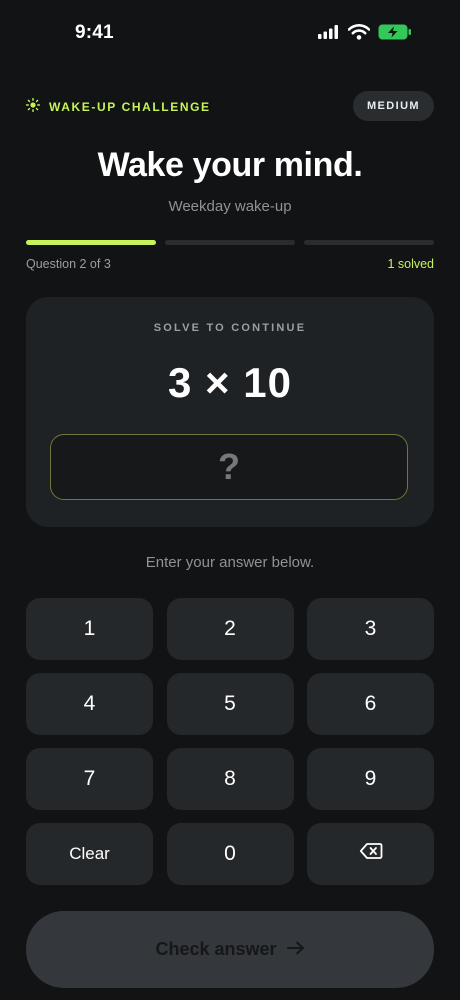 The width and height of the screenshot is (460, 1000). What do you see at coordinates (230, 206) in the screenshot?
I see `page-subtitle: Weekday wake-up` at bounding box center [230, 206].